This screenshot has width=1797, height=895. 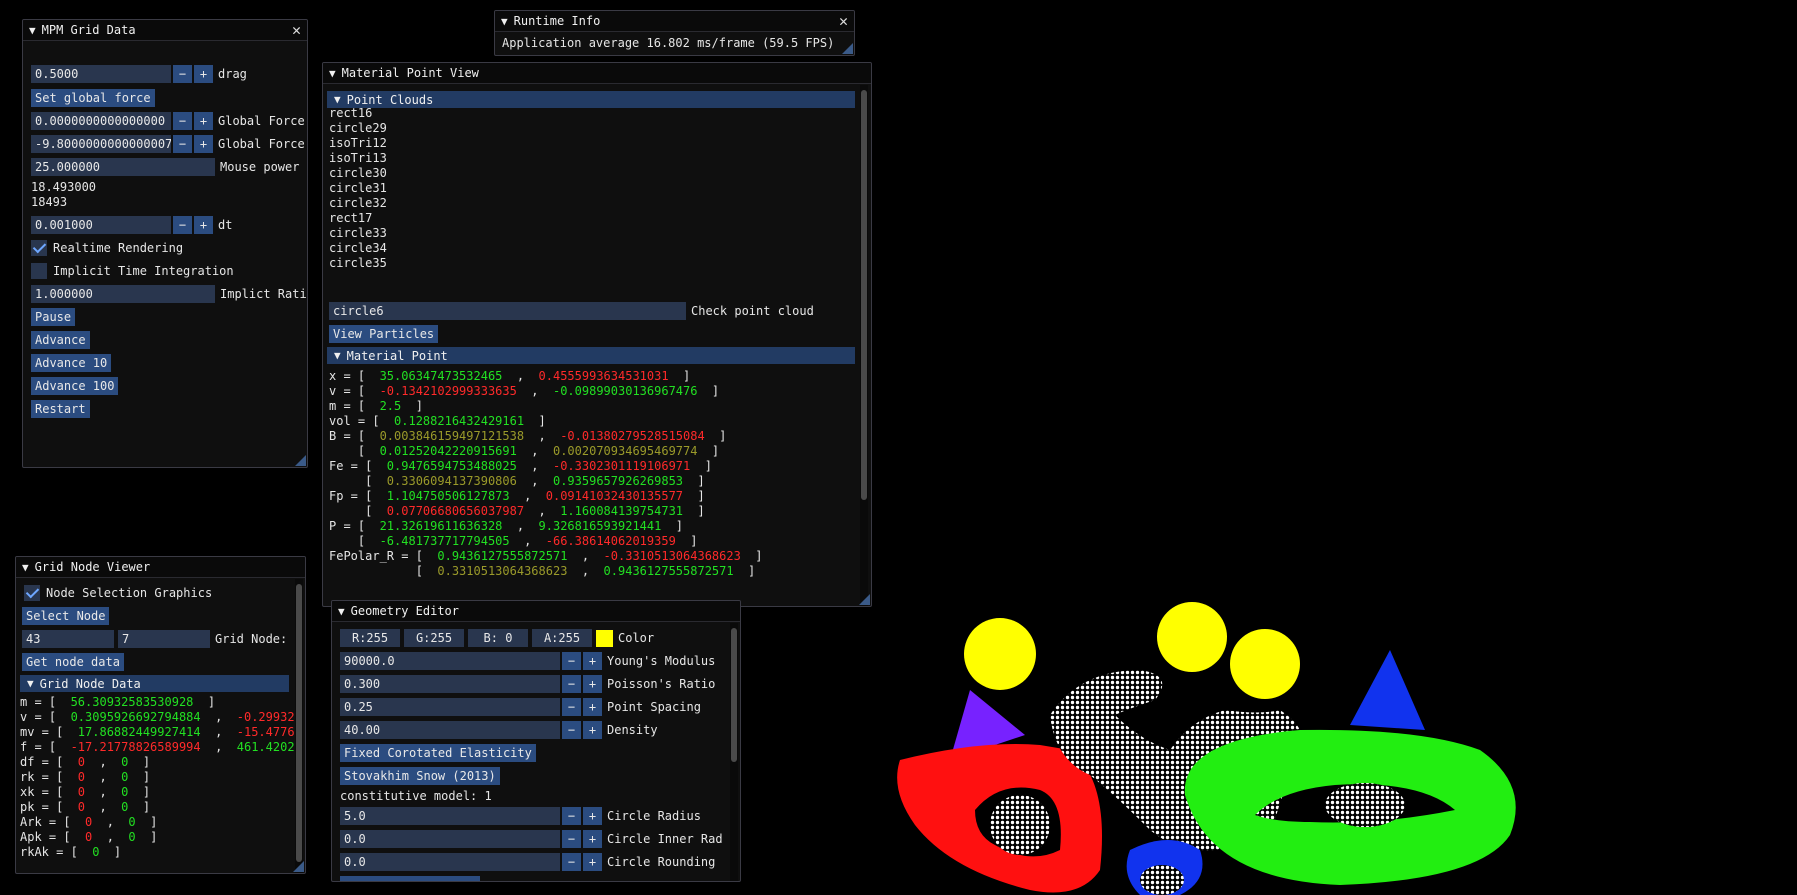 What do you see at coordinates (358, 263) in the screenshot?
I see `point-cloud-item: circle35` at bounding box center [358, 263].